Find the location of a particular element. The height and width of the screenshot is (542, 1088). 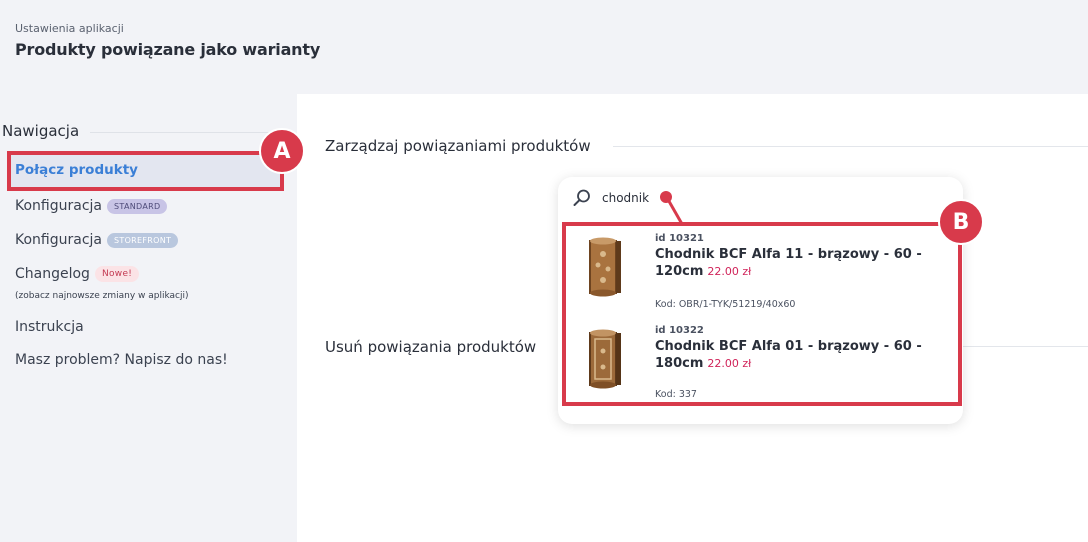

nav-divider is located at coordinates (185, 132).